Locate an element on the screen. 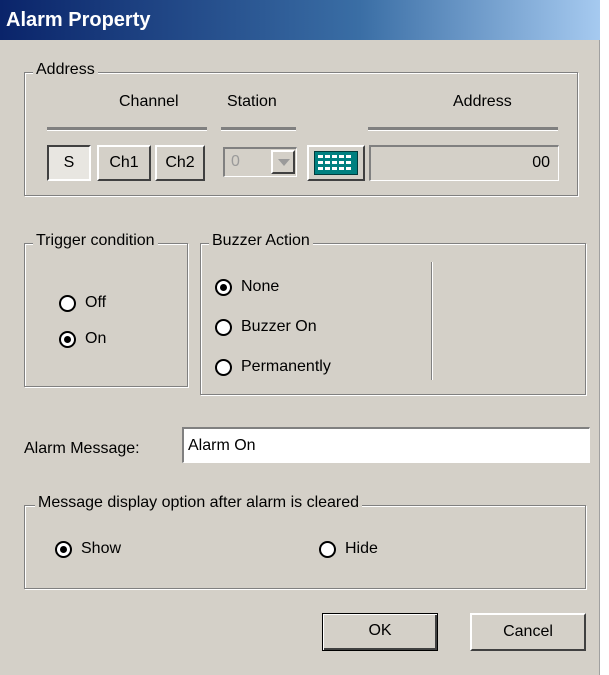 Image resolution: width=609 pixels, height=675 pixels. channel-button-s: S is located at coordinates (69, 163).